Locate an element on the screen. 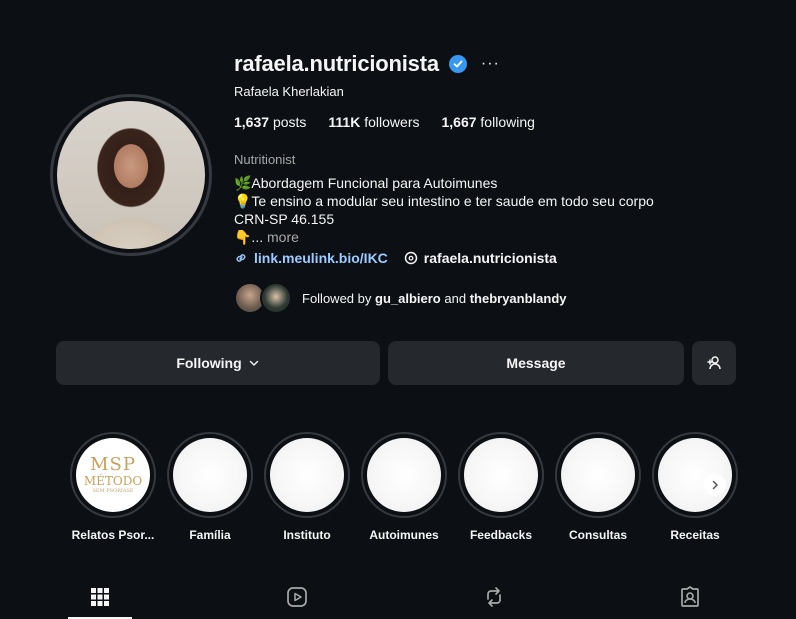  highlight-ring: MSP MÉTODO SEM PSORÍASE is located at coordinates (113, 475).